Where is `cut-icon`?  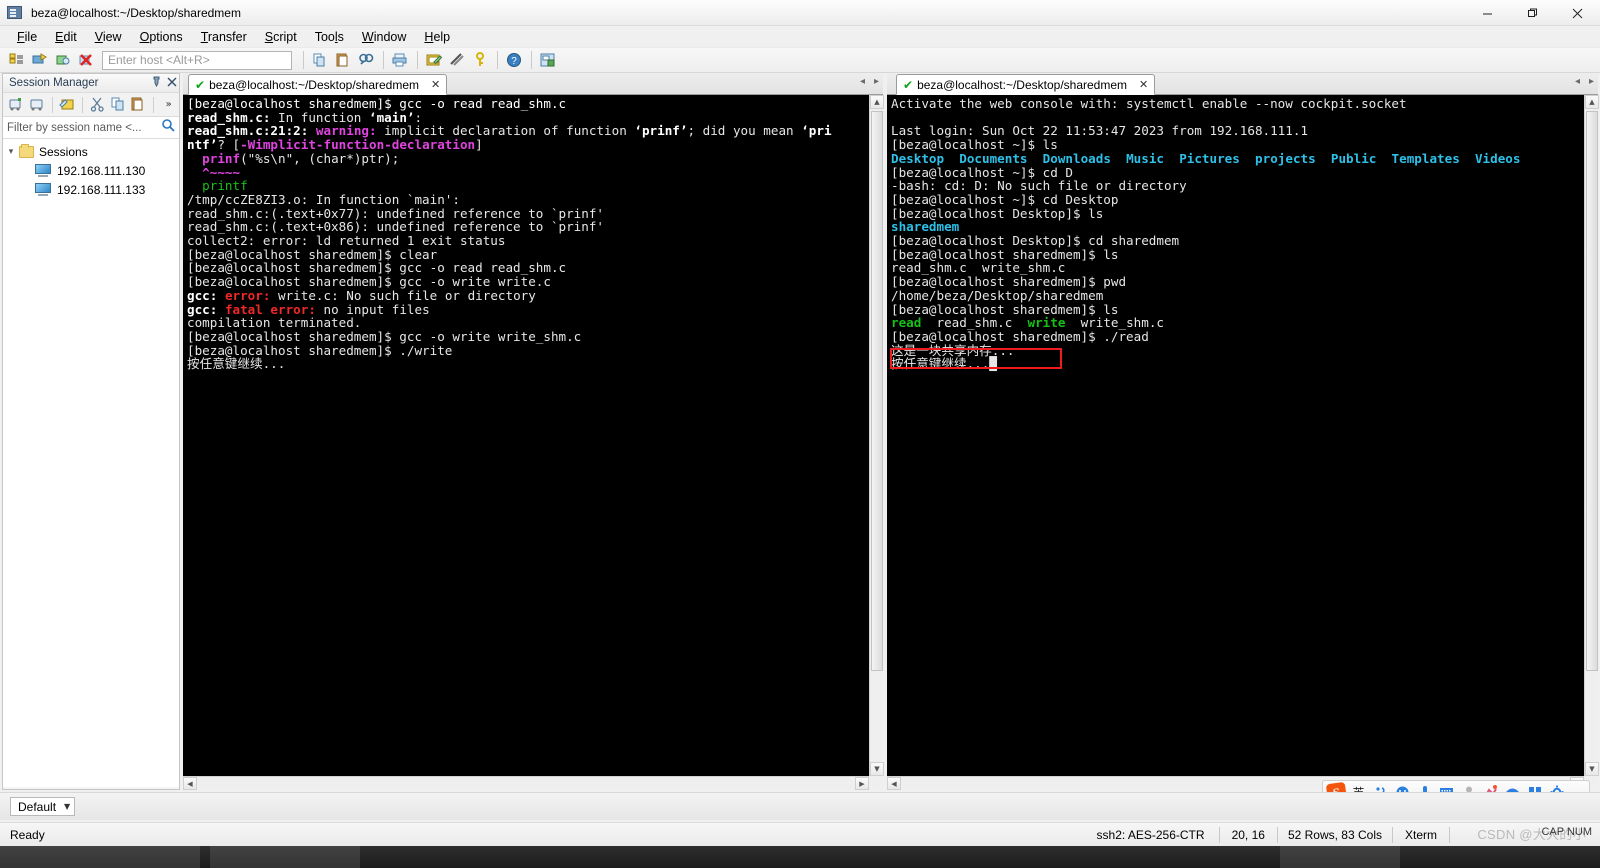 cut-icon is located at coordinates (97, 105).